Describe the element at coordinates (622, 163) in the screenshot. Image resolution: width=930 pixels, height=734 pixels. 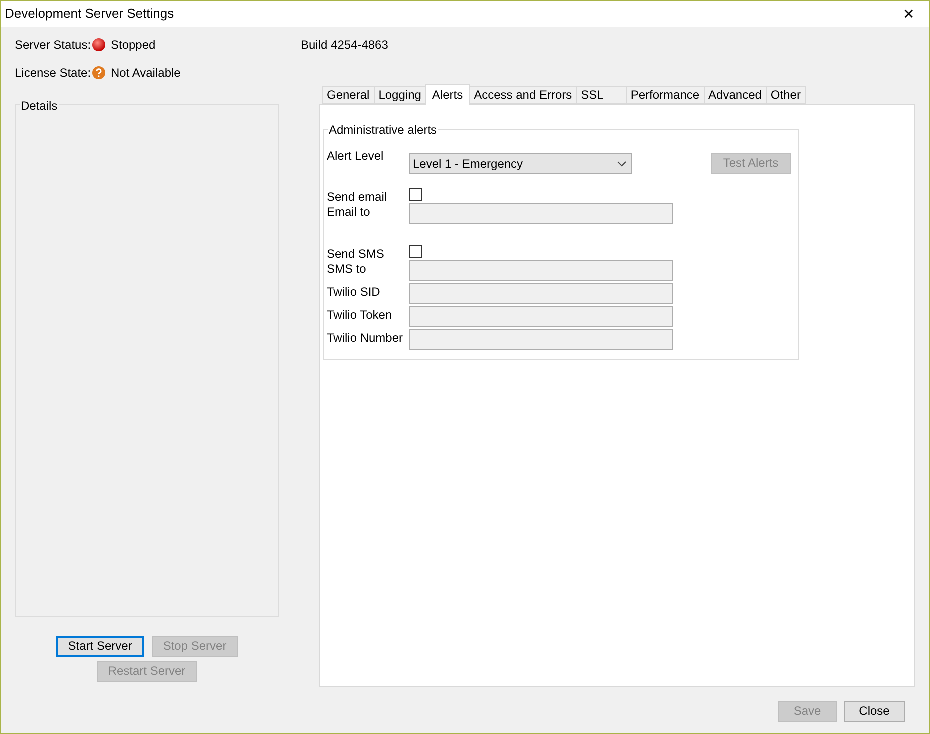
I see `caret-icon` at that location.